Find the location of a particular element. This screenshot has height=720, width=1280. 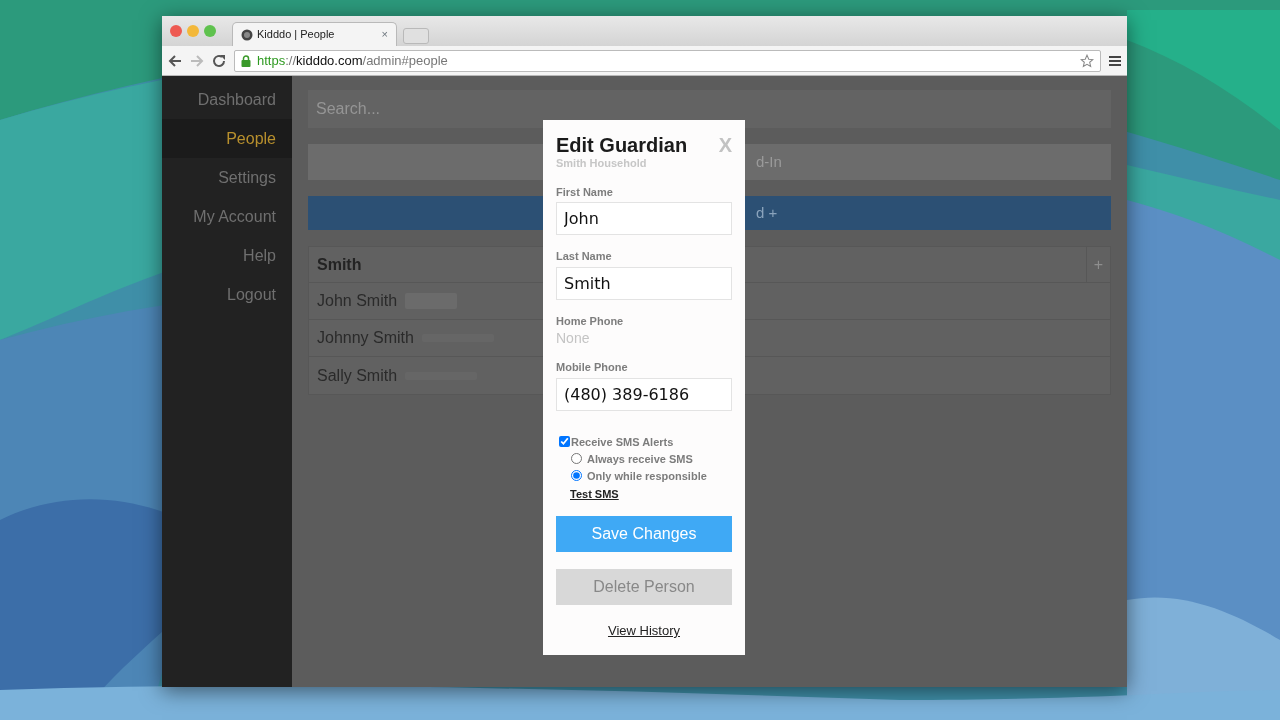

save-changes-button: Save Changes is located at coordinates (644, 534).